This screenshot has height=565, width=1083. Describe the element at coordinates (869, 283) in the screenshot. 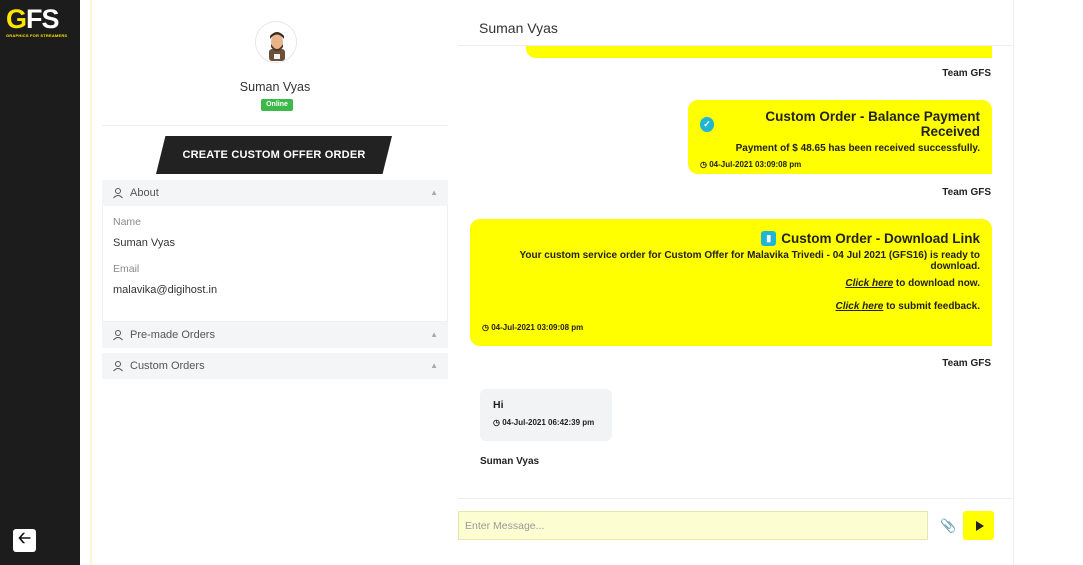

I see `download-link: Click here` at that location.